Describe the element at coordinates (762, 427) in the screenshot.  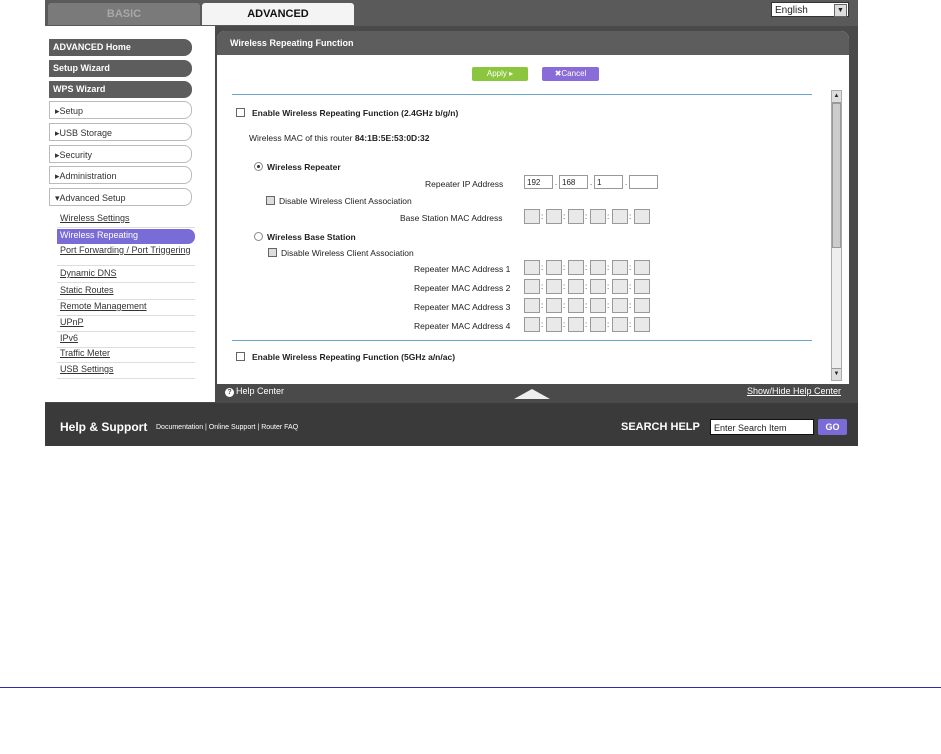
I see `search-help-input: Enter Search Item` at that location.